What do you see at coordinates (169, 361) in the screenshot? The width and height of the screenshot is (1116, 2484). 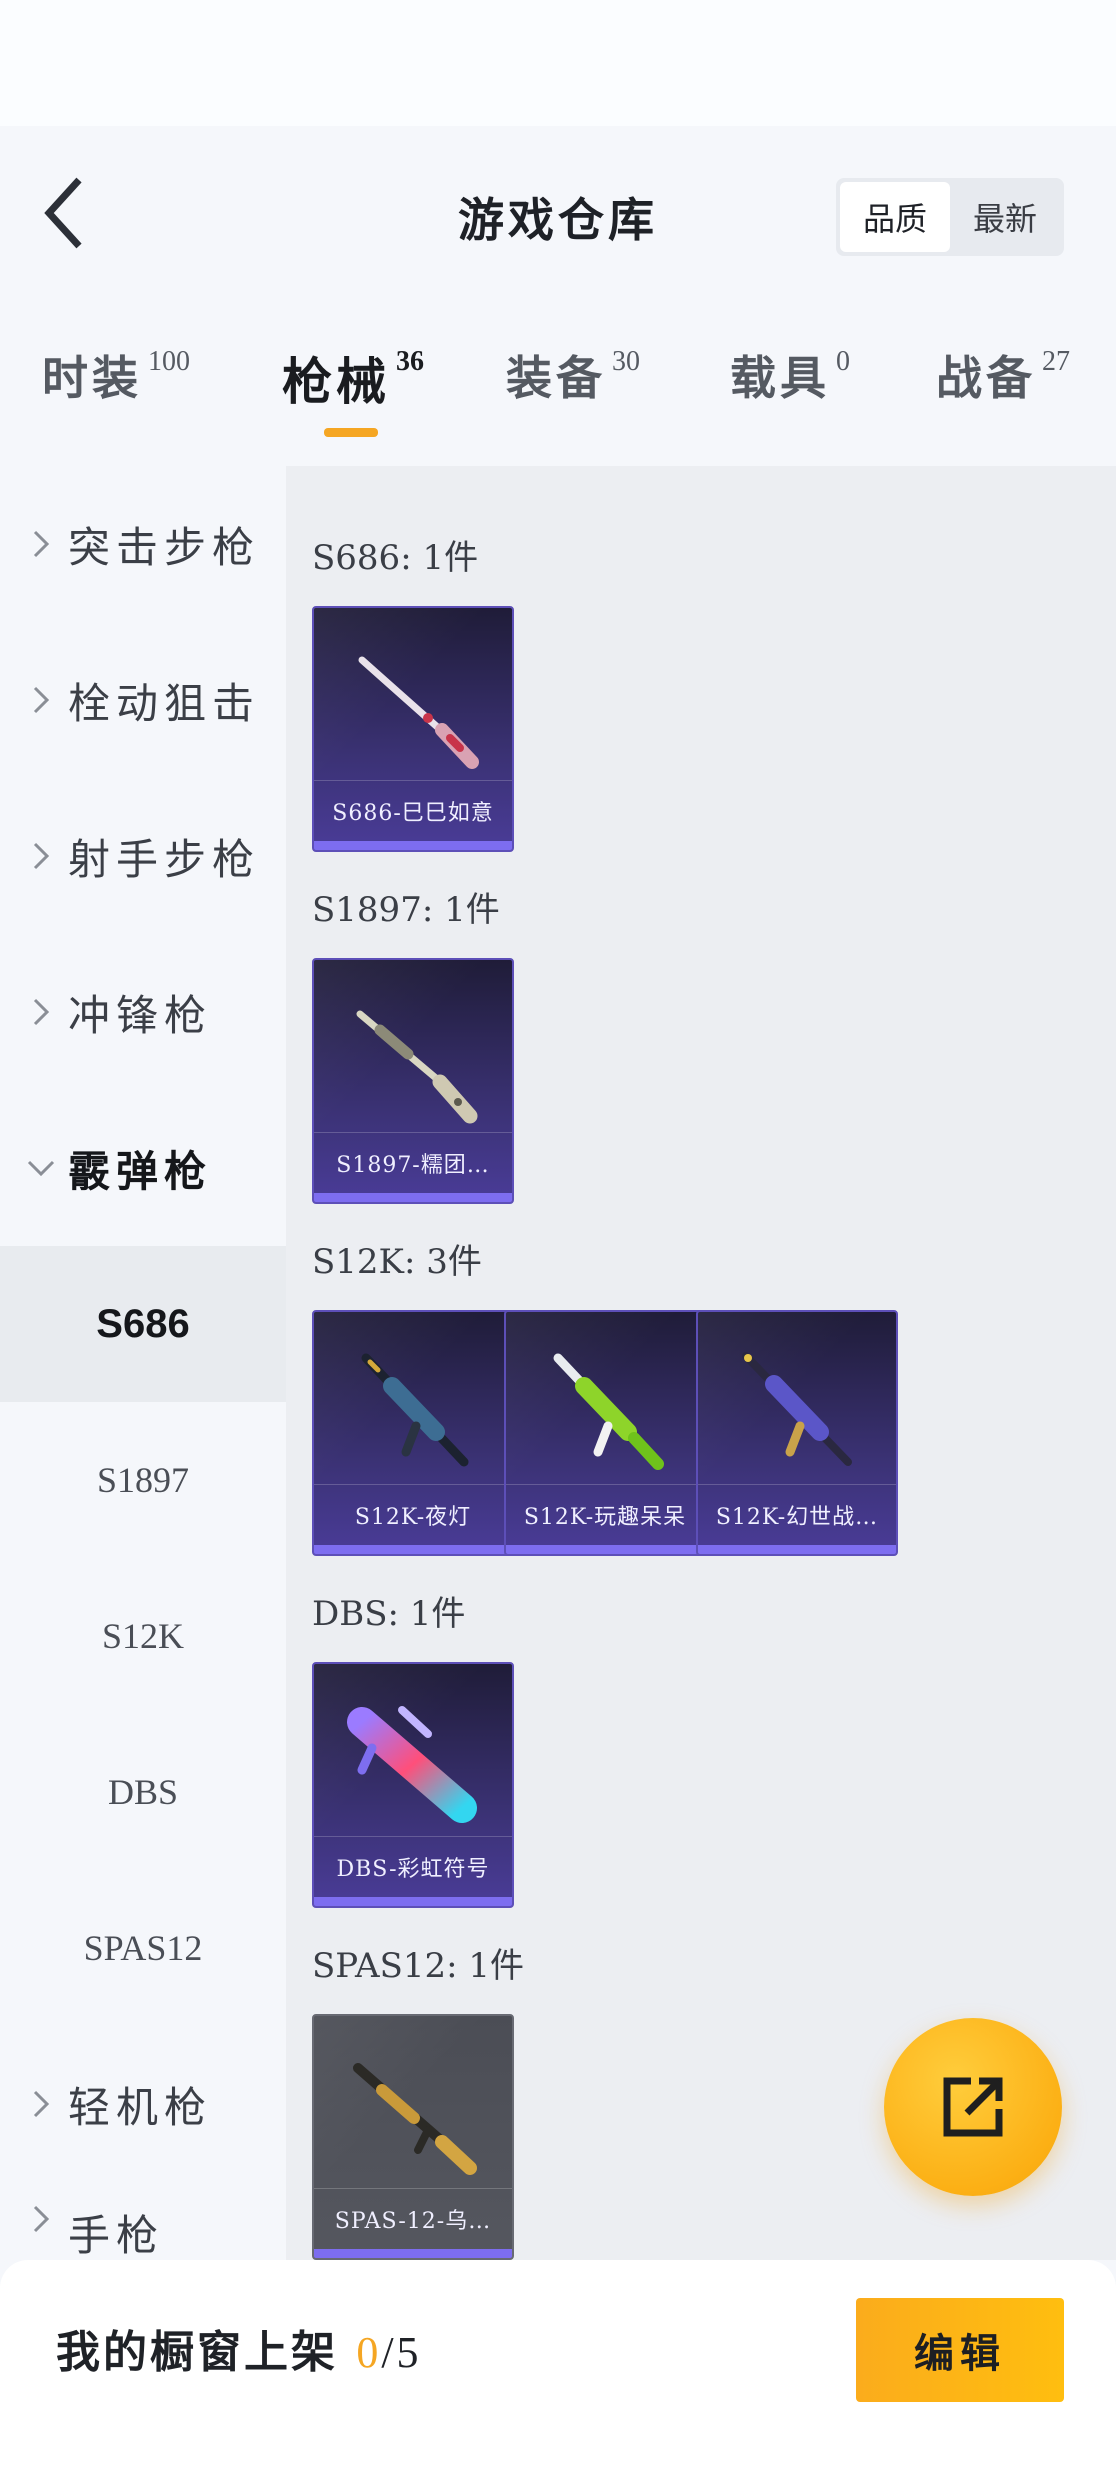 I see `tab-count: 100` at bounding box center [169, 361].